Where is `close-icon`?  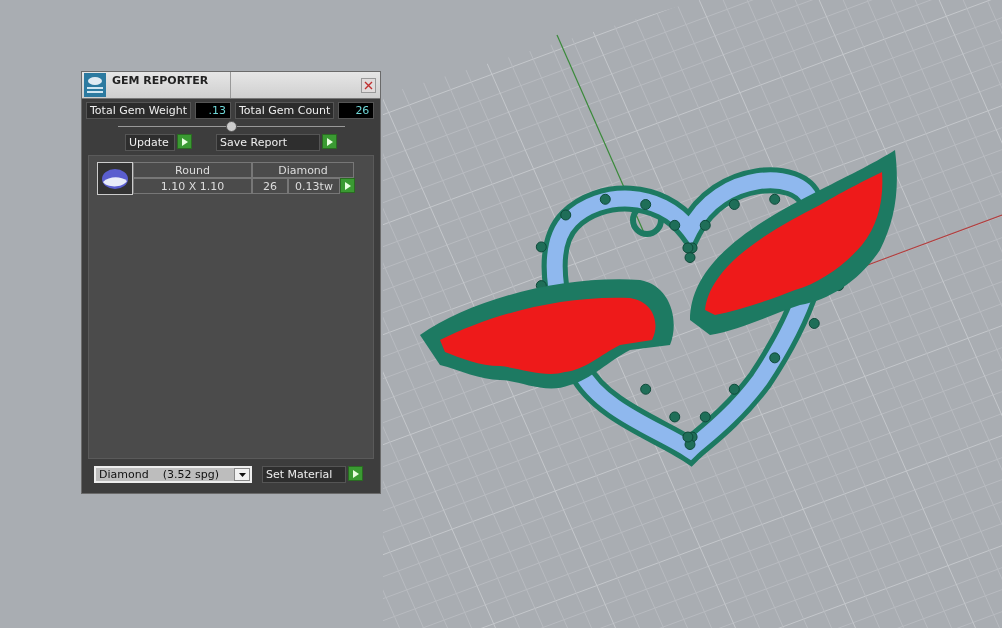 close-icon is located at coordinates (368, 85).